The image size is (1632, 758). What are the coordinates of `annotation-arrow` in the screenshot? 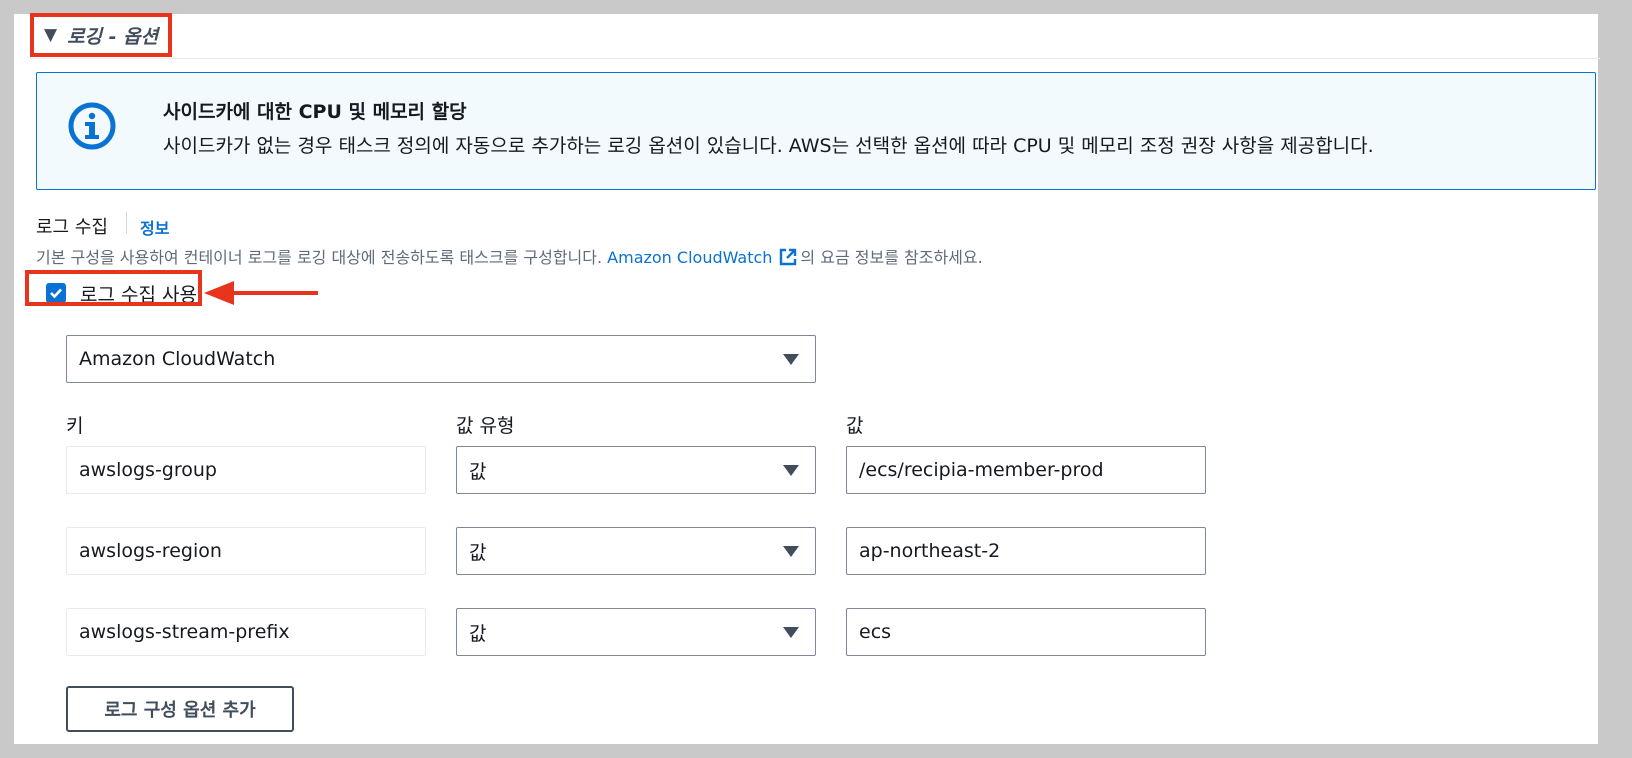 It's located at (261, 293).